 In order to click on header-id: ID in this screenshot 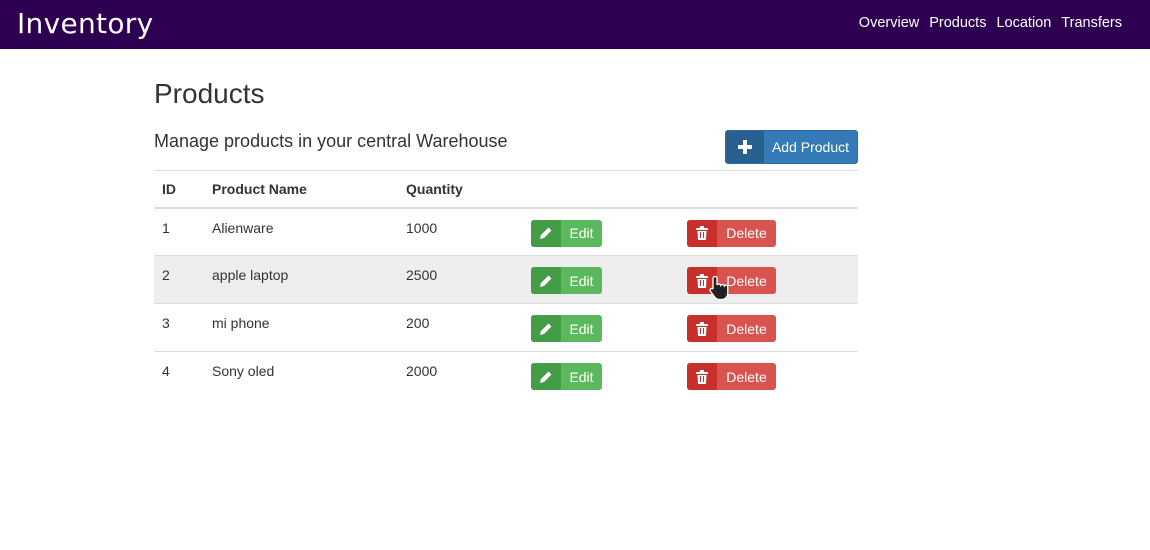, I will do `click(179, 189)`.